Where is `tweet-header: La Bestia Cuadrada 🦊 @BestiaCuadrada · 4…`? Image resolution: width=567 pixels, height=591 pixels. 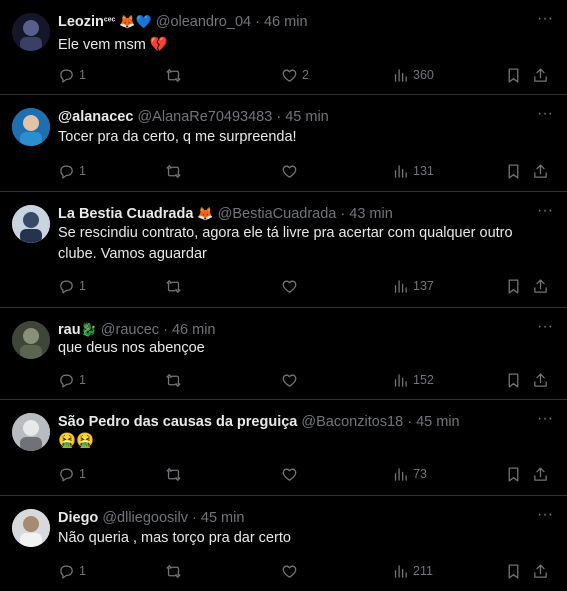 tweet-header: La Bestia Cuadrada 🦊 @BestiaCuadrada · 4… is located at coordinates (292, 214).